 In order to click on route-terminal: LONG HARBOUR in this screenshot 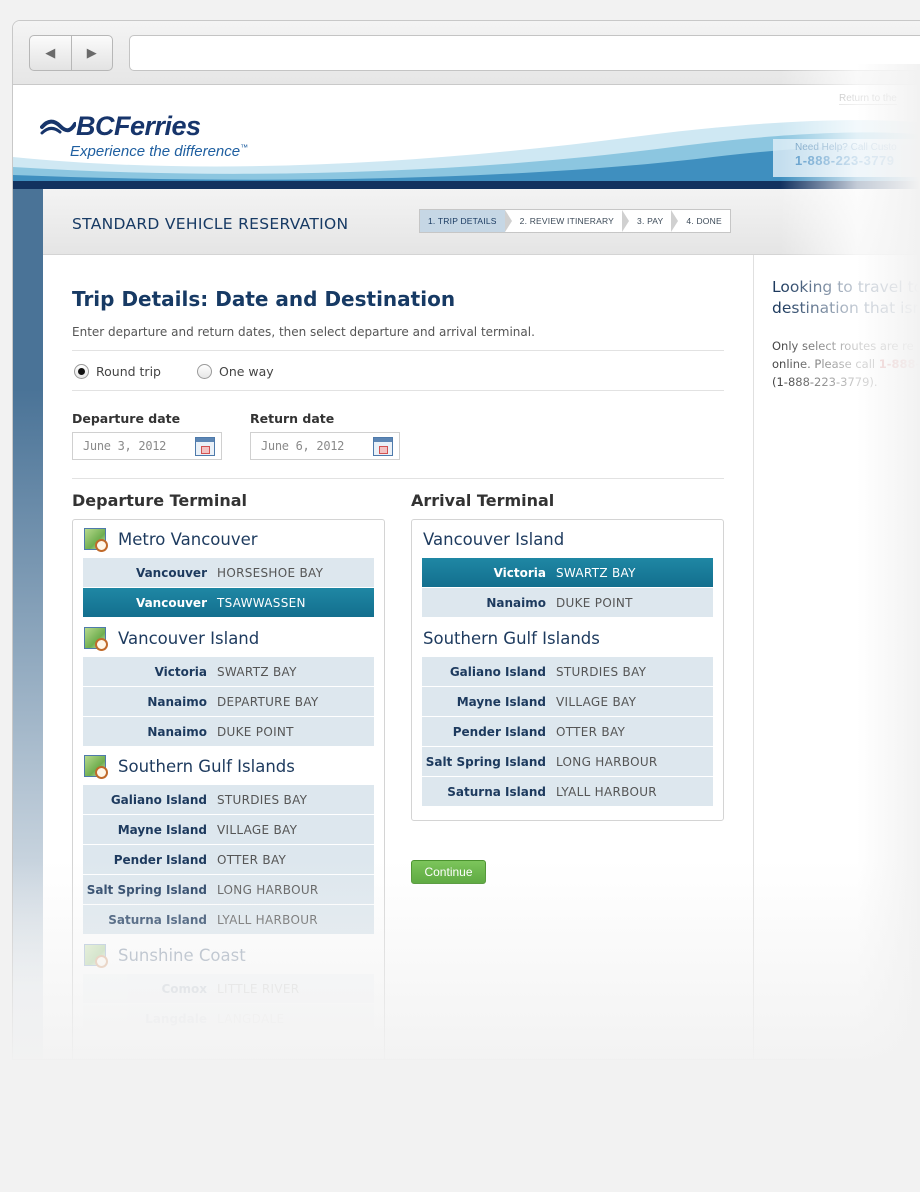, I will do `click(268, 889)`.